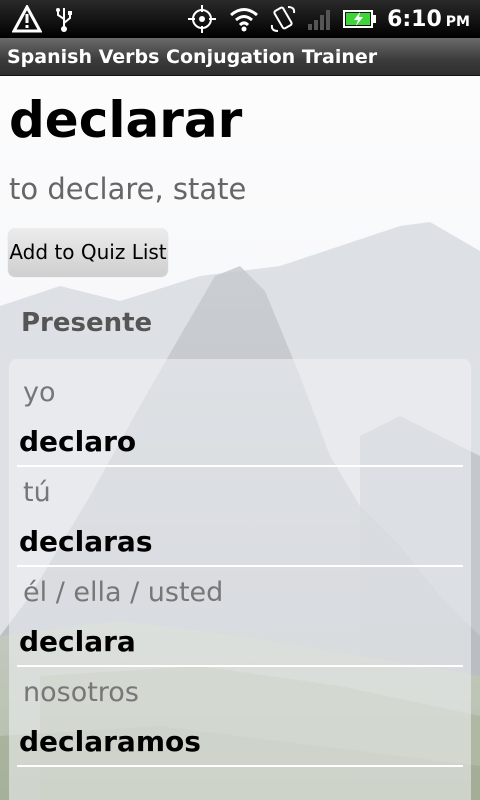 Image resolution: width=480 pixels, height=800 pixels. What do you see at coordinates (240, 513) in the screenshot?
I see `conjugation-row-tu: tú declaras` at bounding box center [240, 513].